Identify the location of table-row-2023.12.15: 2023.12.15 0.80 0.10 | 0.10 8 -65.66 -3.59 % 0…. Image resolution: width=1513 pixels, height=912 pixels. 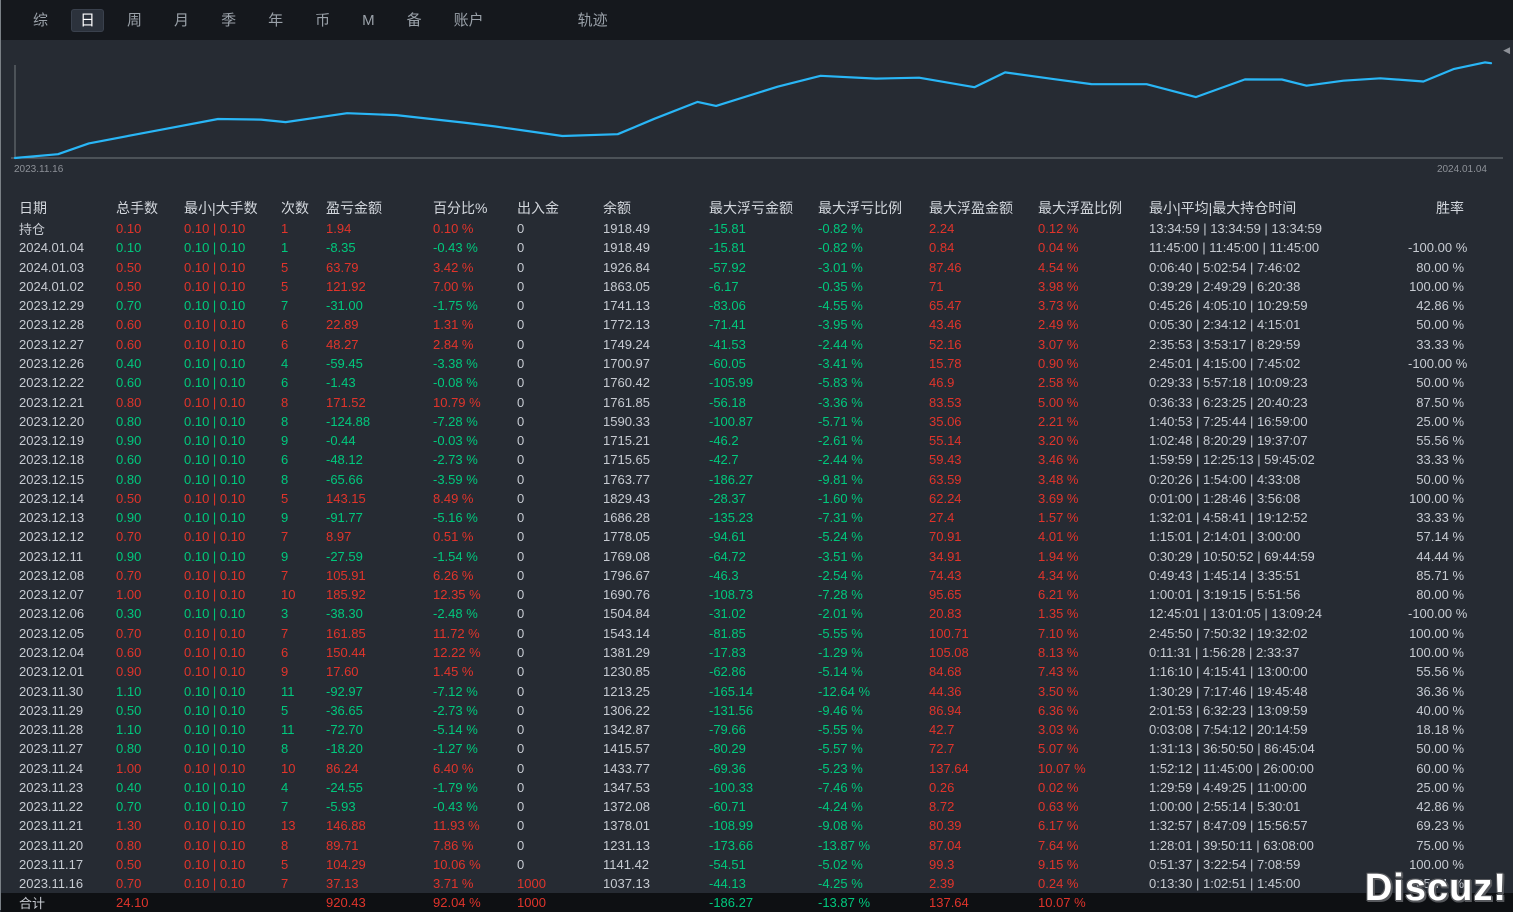
(757, 478).